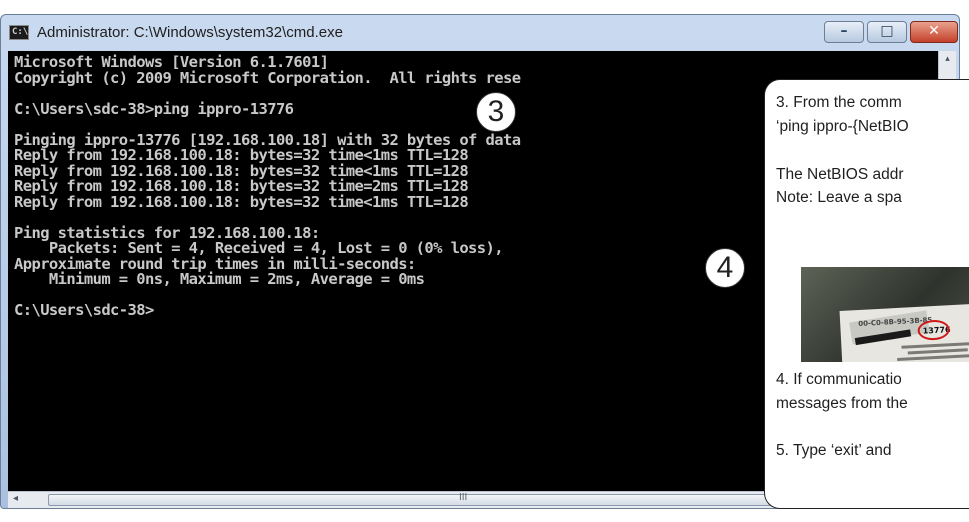 The height and width of the screenshot is (522, 969). I want to click on callout-line: The NetBIOS addr, so click(840, 174).